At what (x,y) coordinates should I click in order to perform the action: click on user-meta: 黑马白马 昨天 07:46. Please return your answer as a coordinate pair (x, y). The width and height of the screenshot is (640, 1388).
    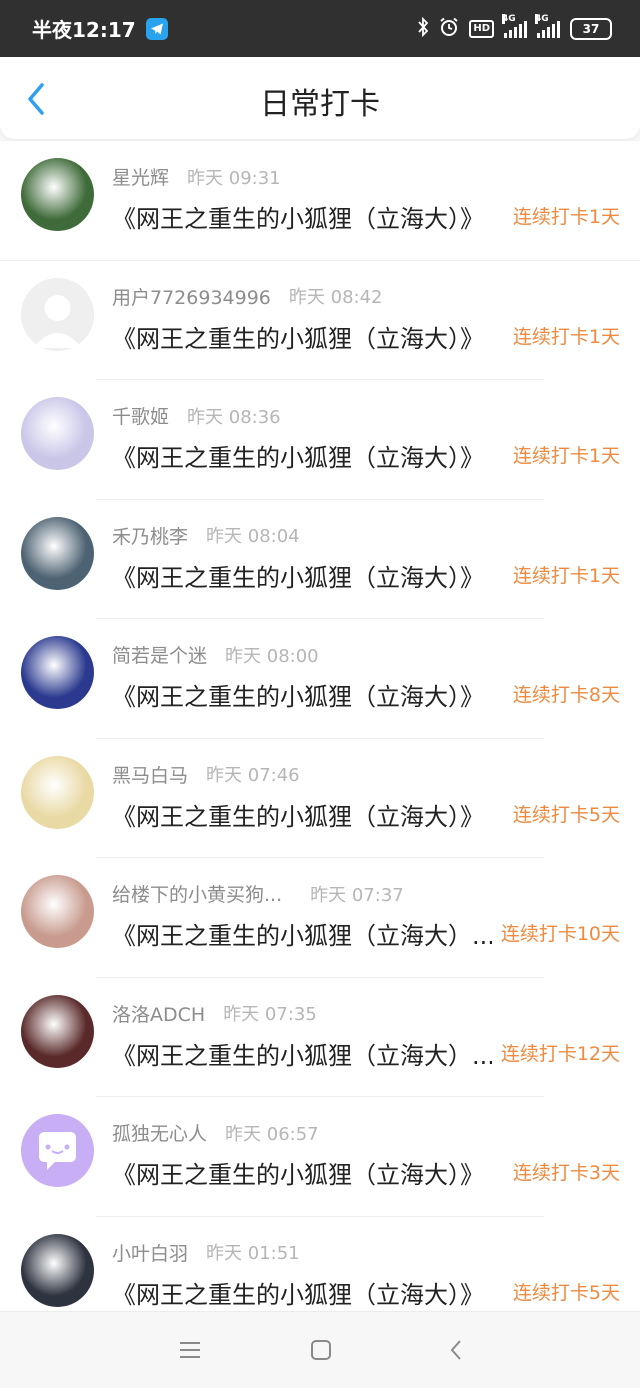
    Looking at the image, I should click on (206, 774).